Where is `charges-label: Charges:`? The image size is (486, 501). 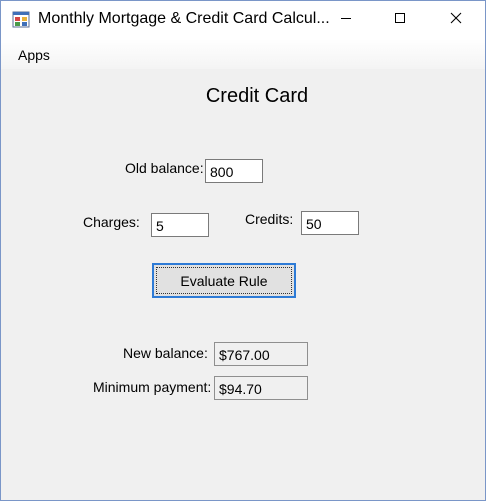 charges-label: Charges: is located at coordinates (111, 222).